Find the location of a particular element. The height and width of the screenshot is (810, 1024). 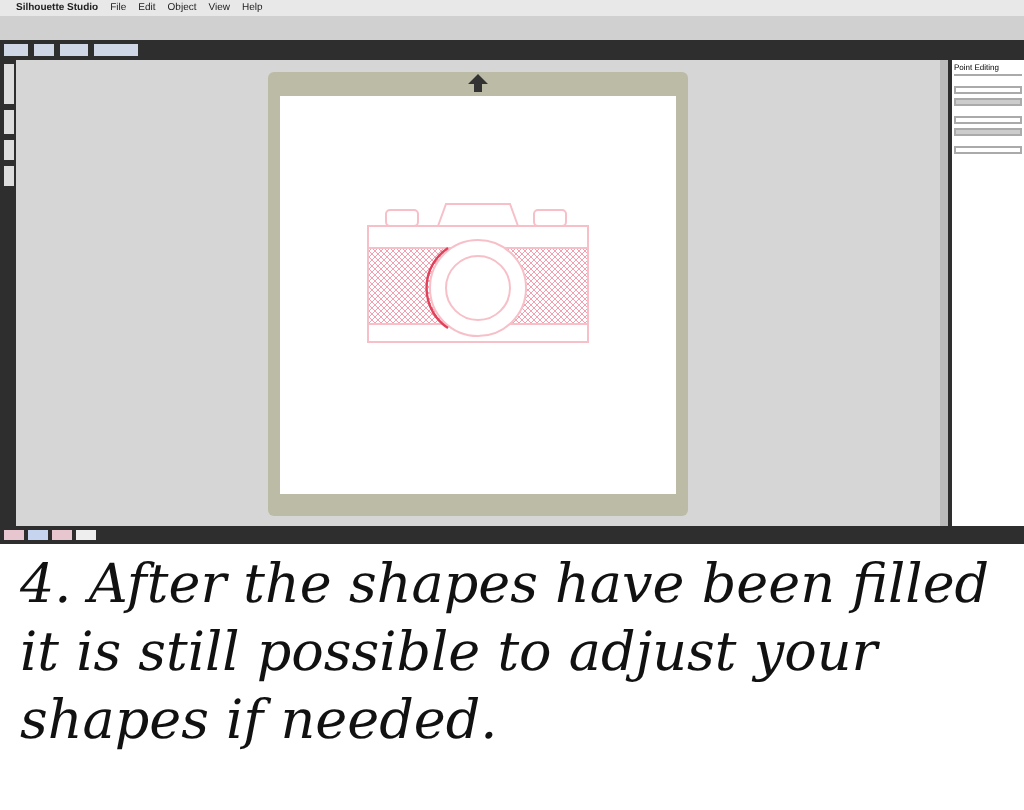

up-arrow-icon is located at coordinates (478, 83).